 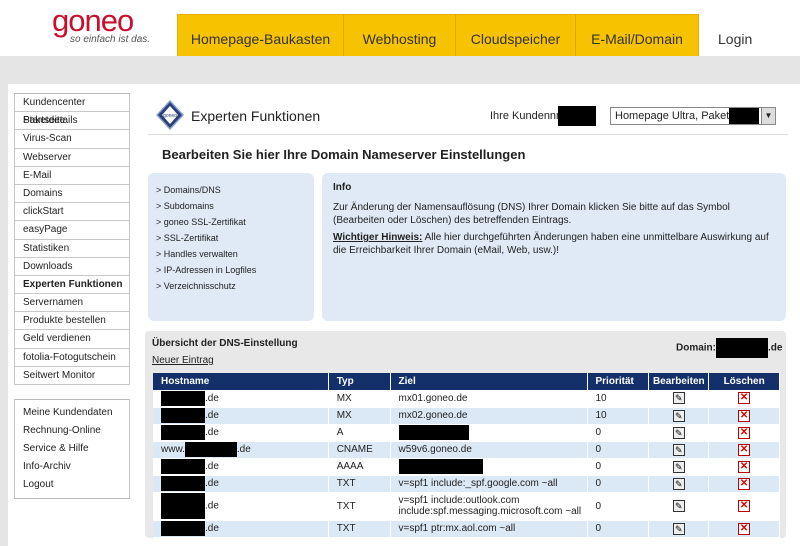 What do you see at coordinates (435, 449) in the screenshot?
I see `target-value: w59v6.goneo.de` at bounding box center [435, 449].